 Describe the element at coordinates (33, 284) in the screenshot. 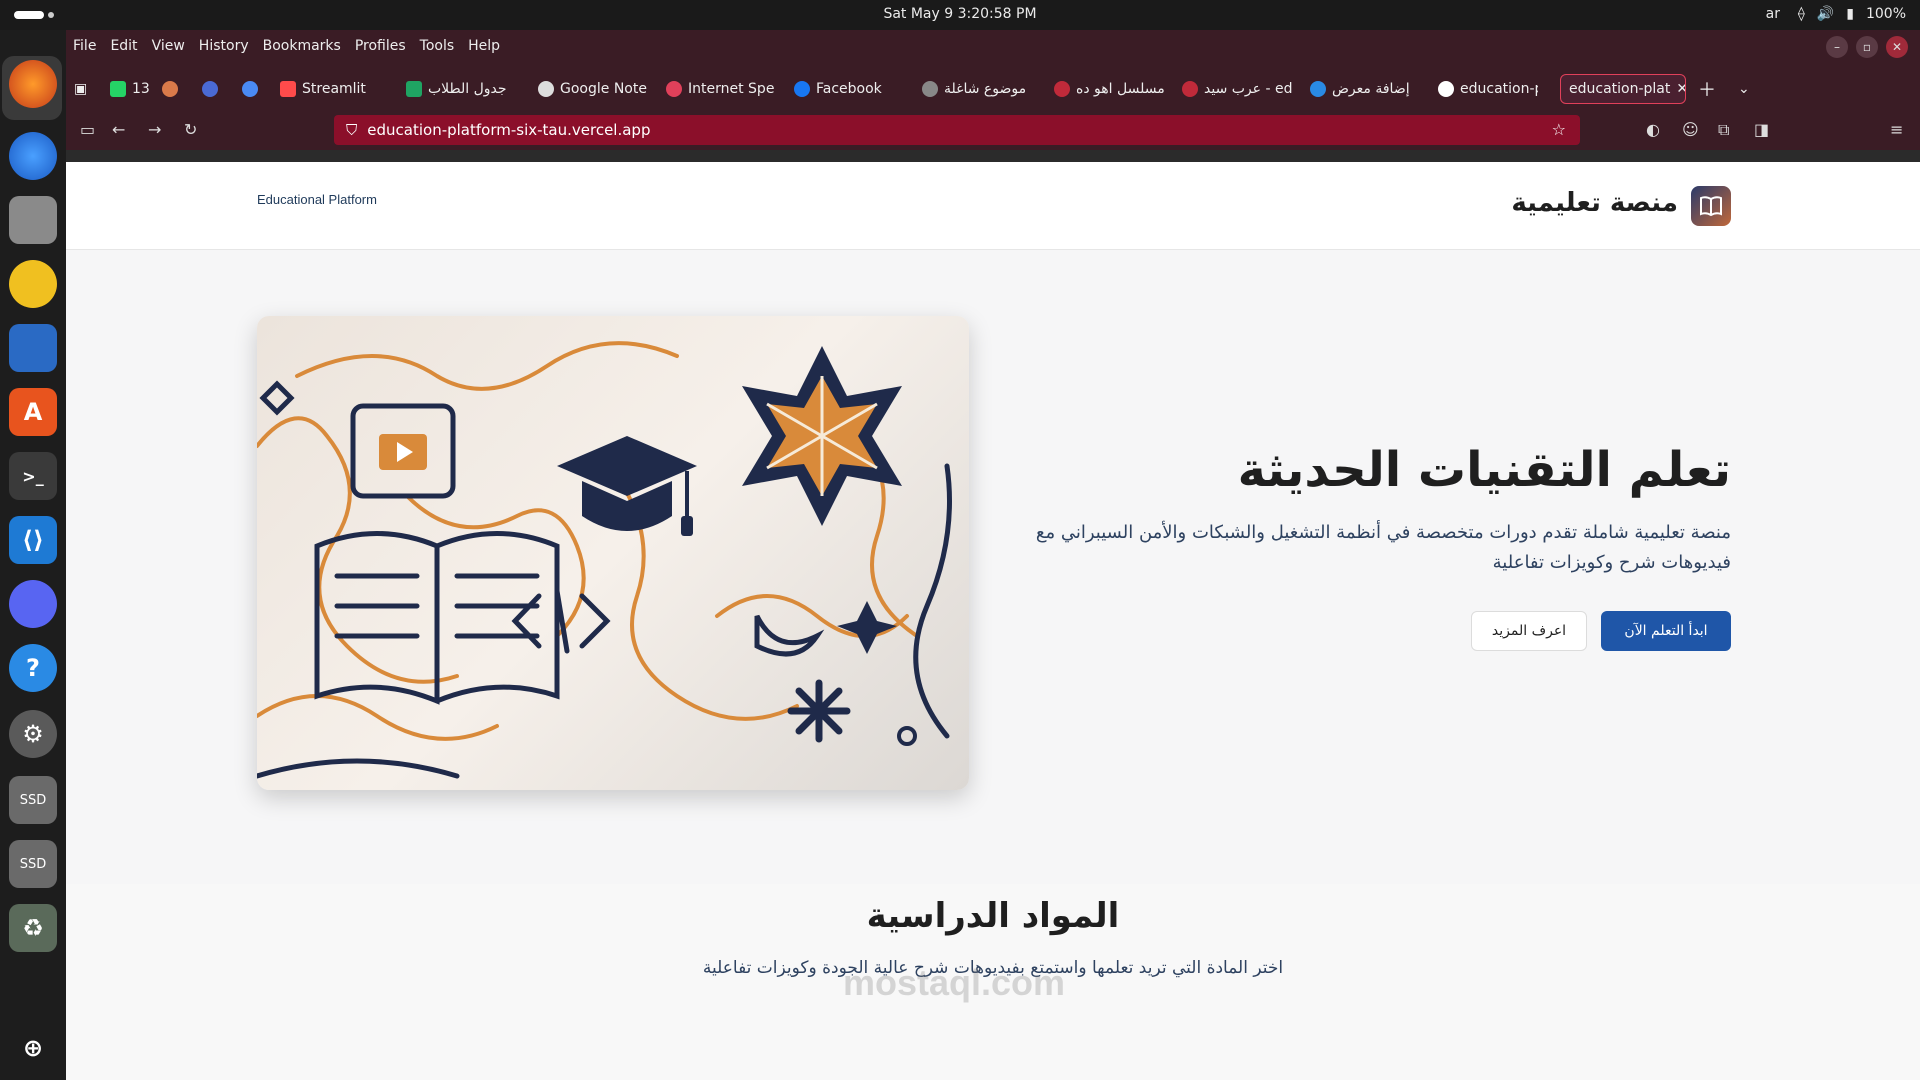

I see `rhythmbox-icon` at that location.